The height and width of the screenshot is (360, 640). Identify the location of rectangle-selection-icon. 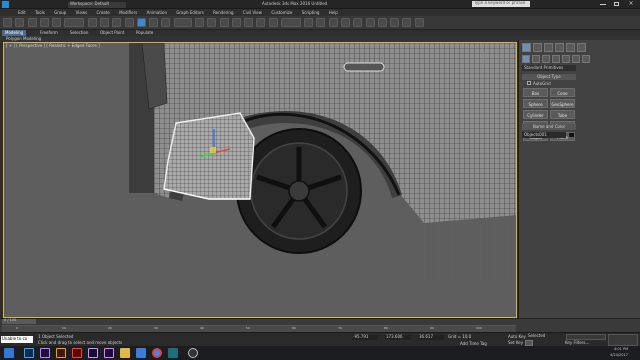
(117, 22).